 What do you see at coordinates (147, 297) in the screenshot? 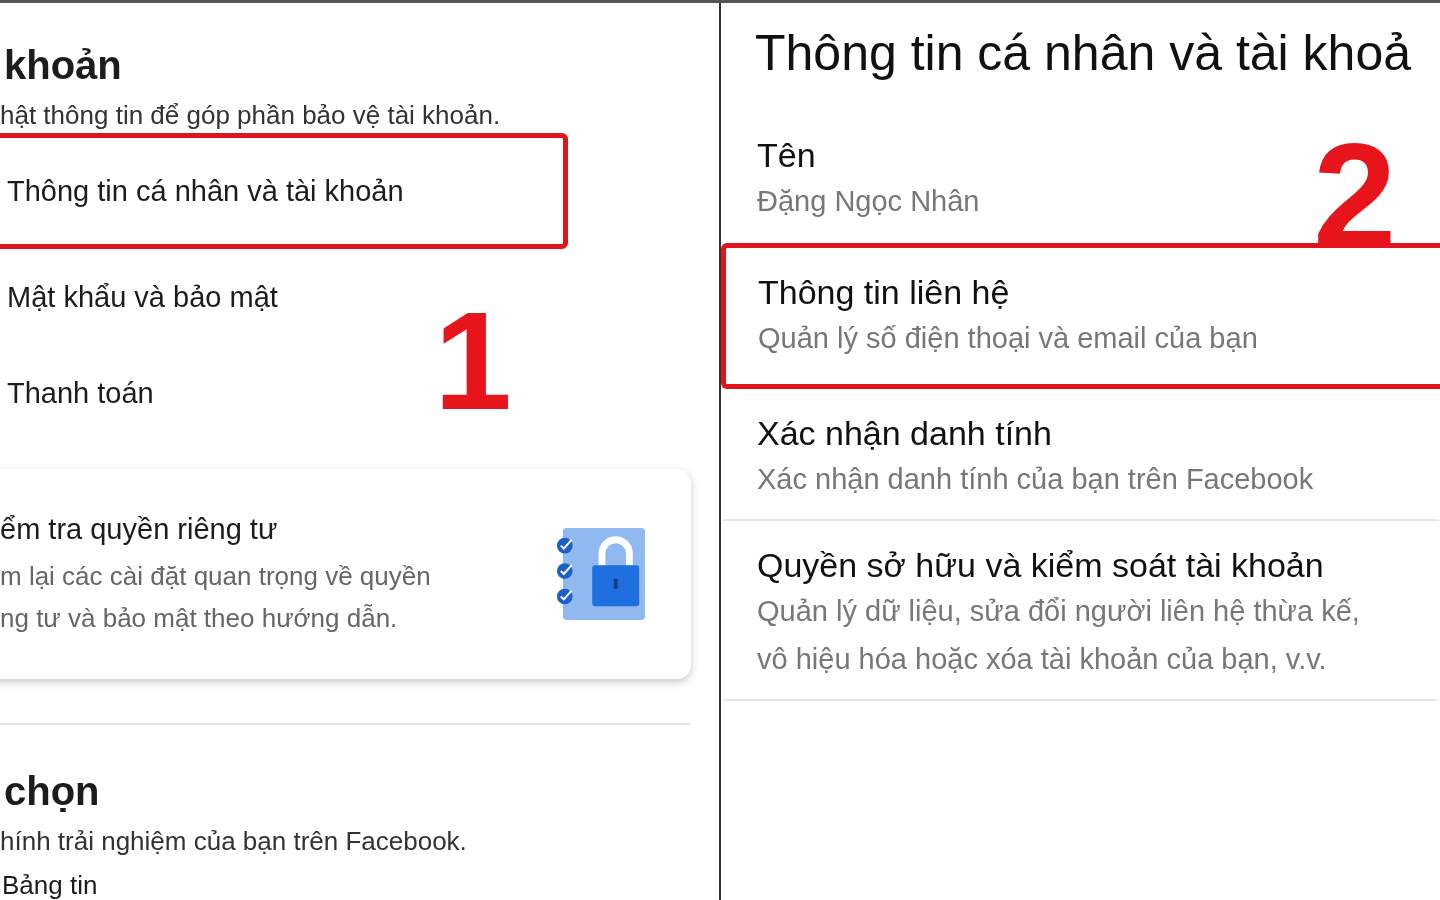
I see `settings-item: Mật khẩu và bảo mật` at bounding box center [147, 297].